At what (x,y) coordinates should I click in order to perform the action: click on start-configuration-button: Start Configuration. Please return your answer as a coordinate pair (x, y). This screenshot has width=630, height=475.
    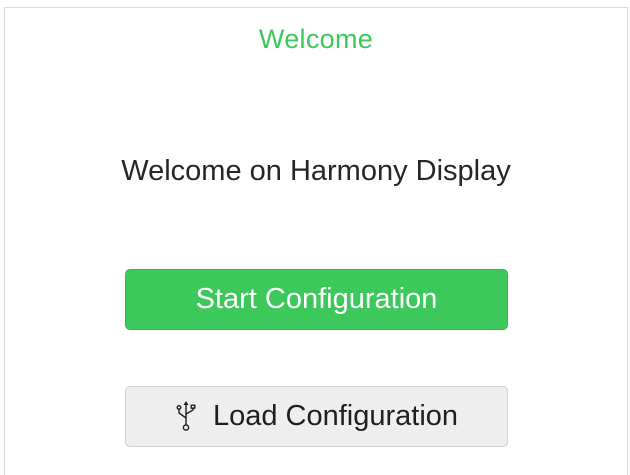
    Looking at the image, I should click on (316, 299).